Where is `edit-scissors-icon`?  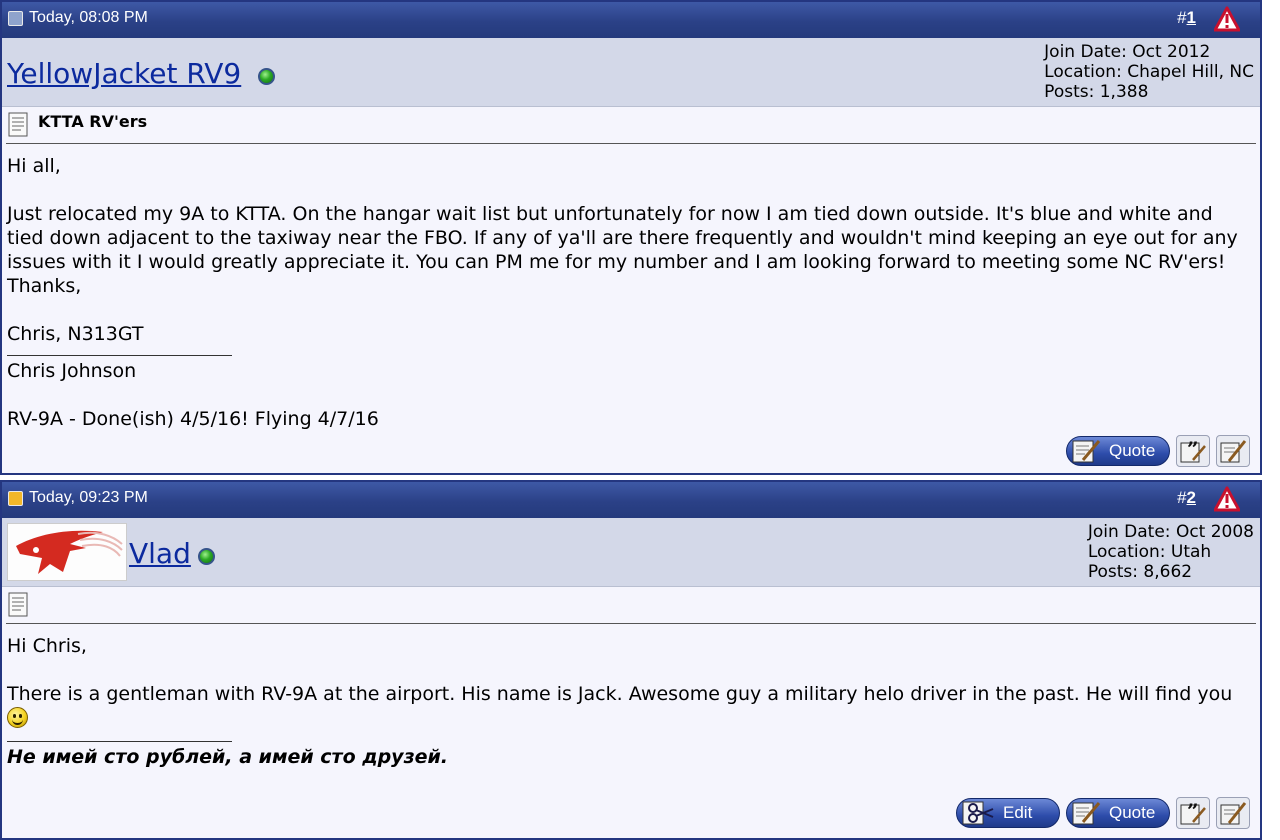 edit-scissors-icon is located at coordinates (978, 813).